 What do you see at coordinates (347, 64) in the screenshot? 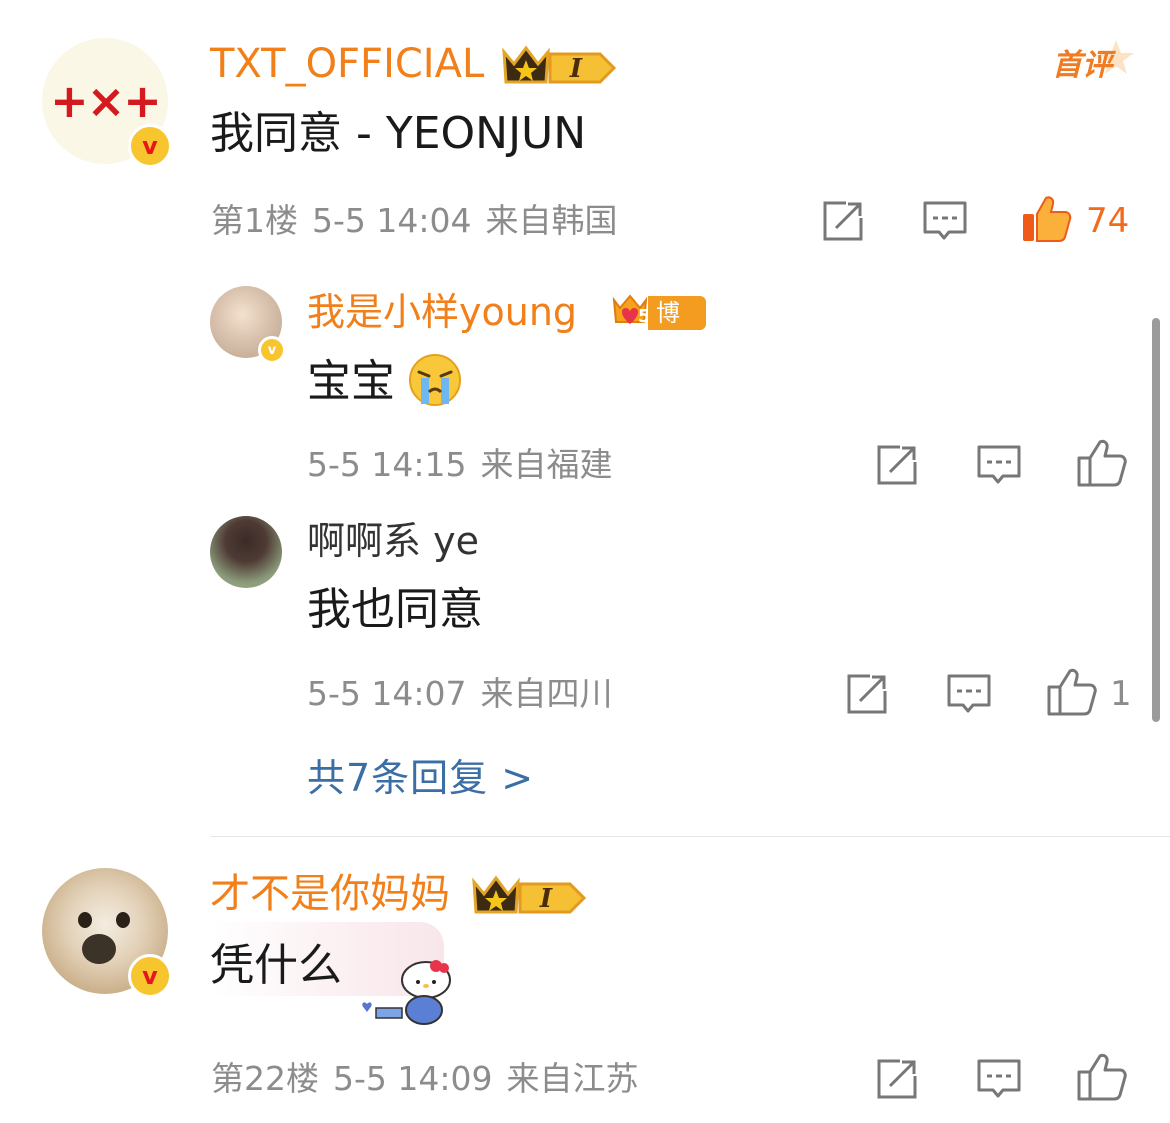
I see `comment-username: TXT_OFFICIAL` at bounding box center [347, 64].